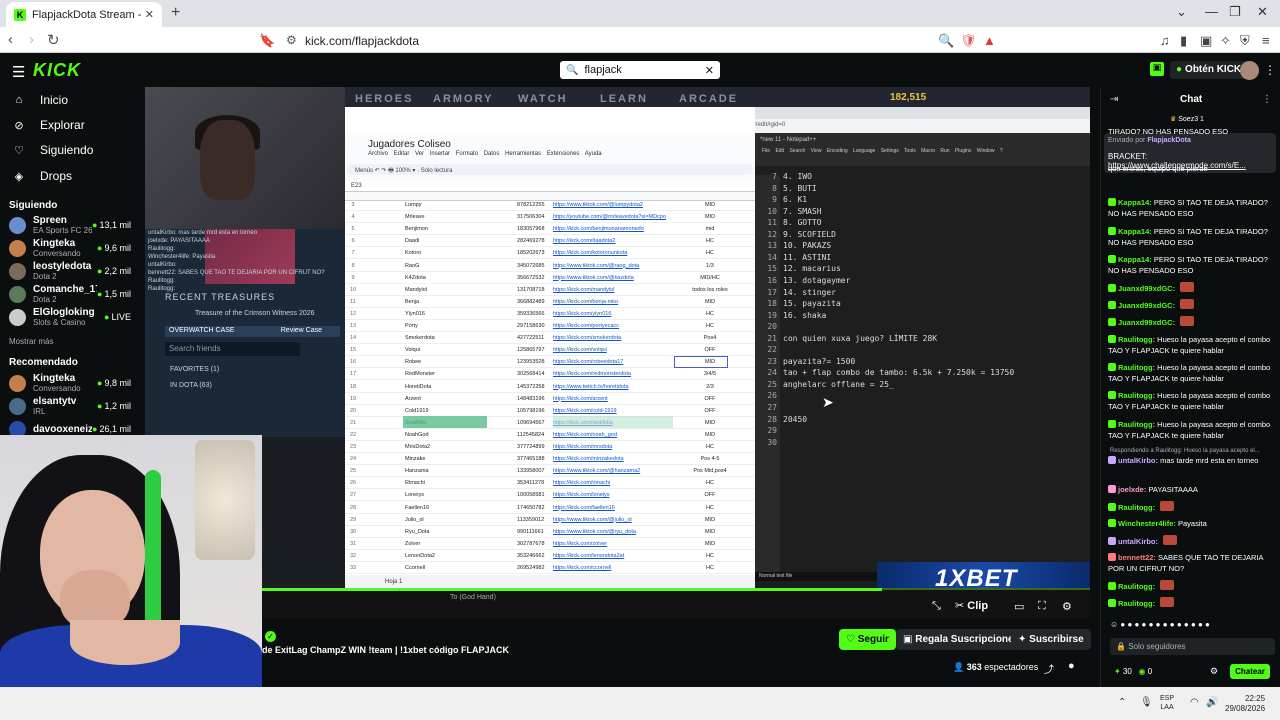 This screenshot has height=720, width=1280. Describe the element at coordinates (613, 435) in the screenshot. I see `player-link: https://kick.com/noah_god` at that location.